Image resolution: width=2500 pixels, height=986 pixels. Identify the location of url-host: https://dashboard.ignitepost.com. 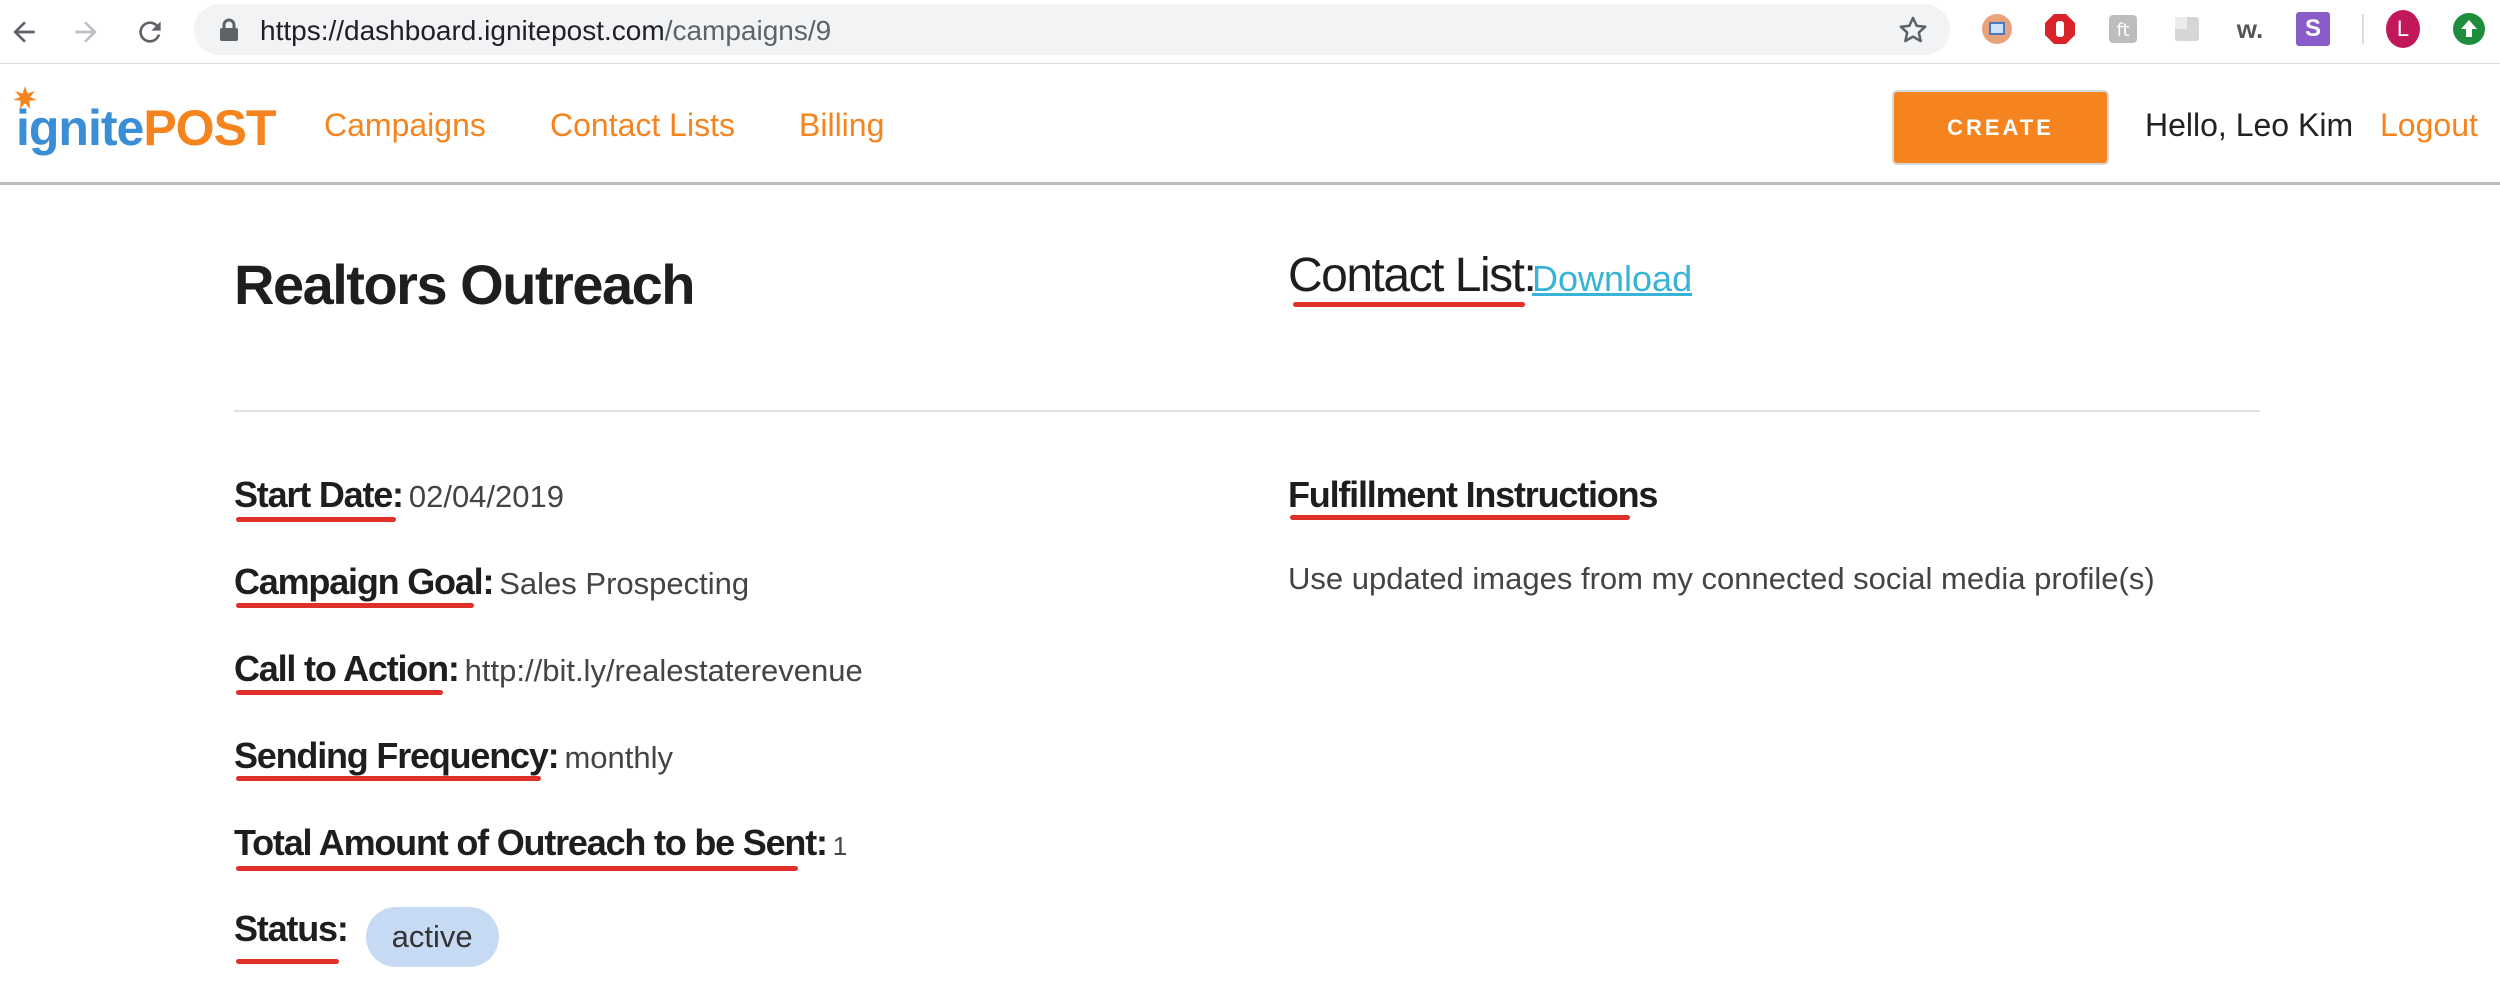
(462, 30).